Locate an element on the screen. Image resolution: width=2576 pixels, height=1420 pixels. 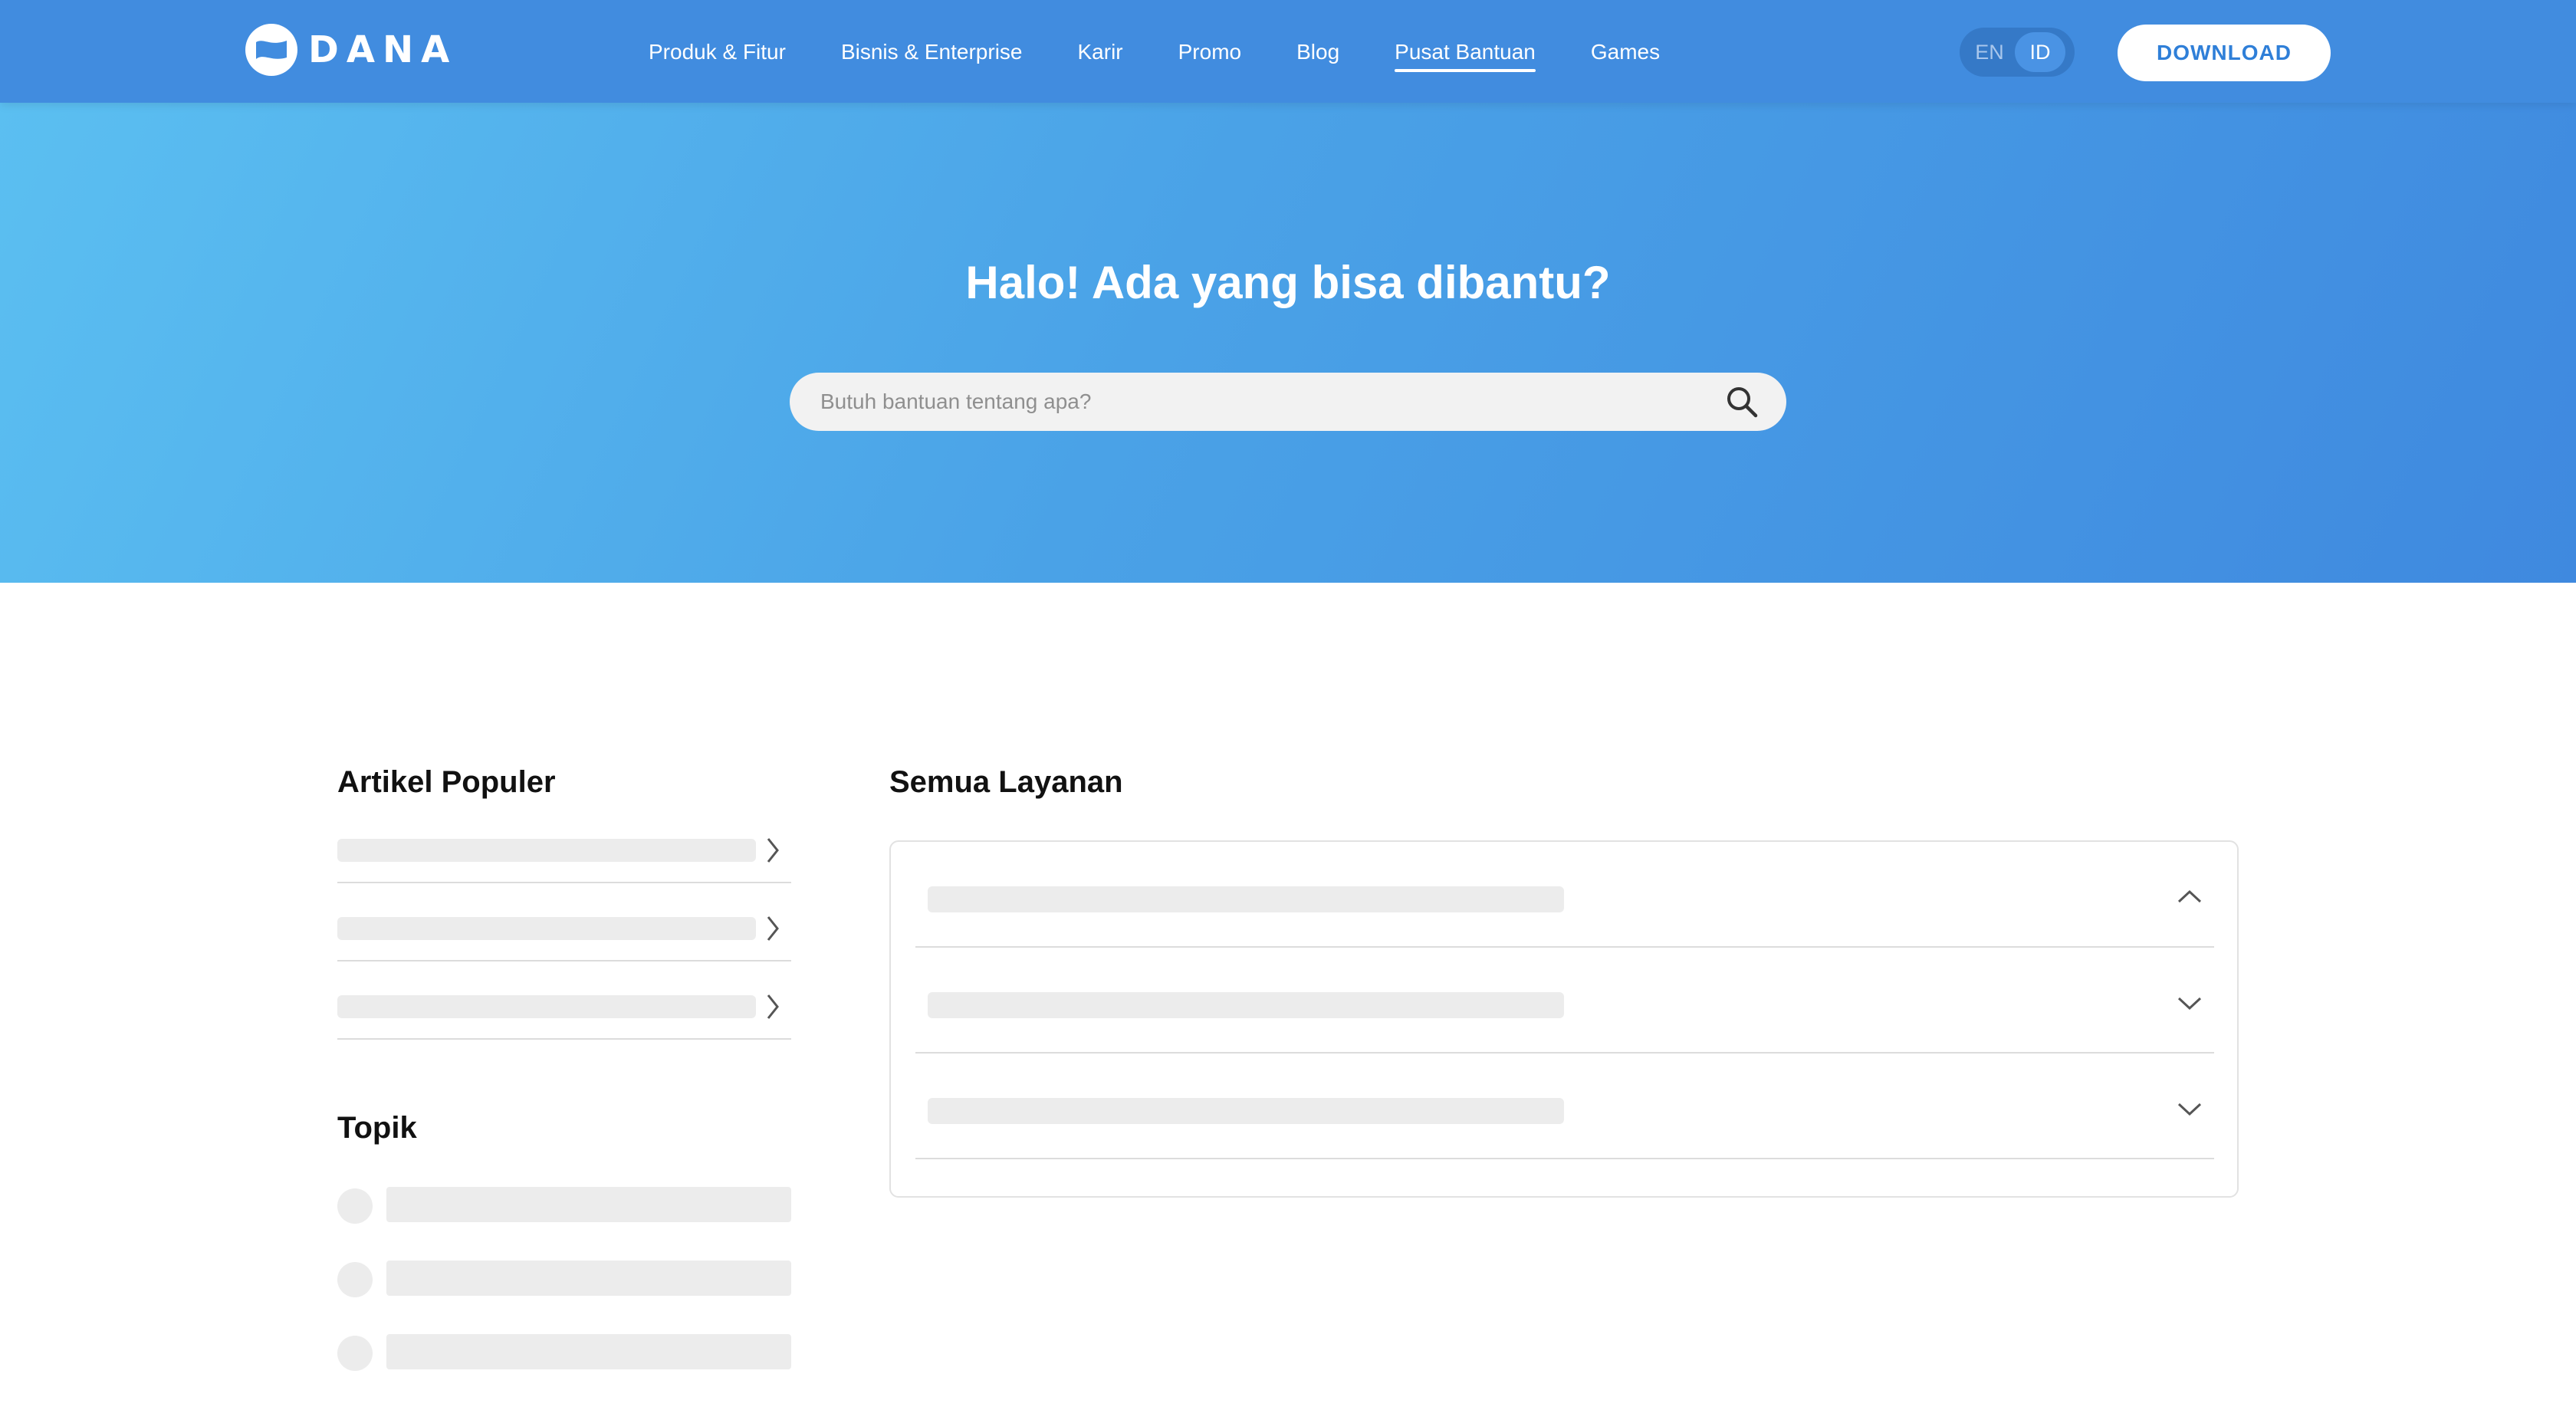
hero-title: Halo! Ada yang bisa dibantu? is located at coordinates (1288, 282).